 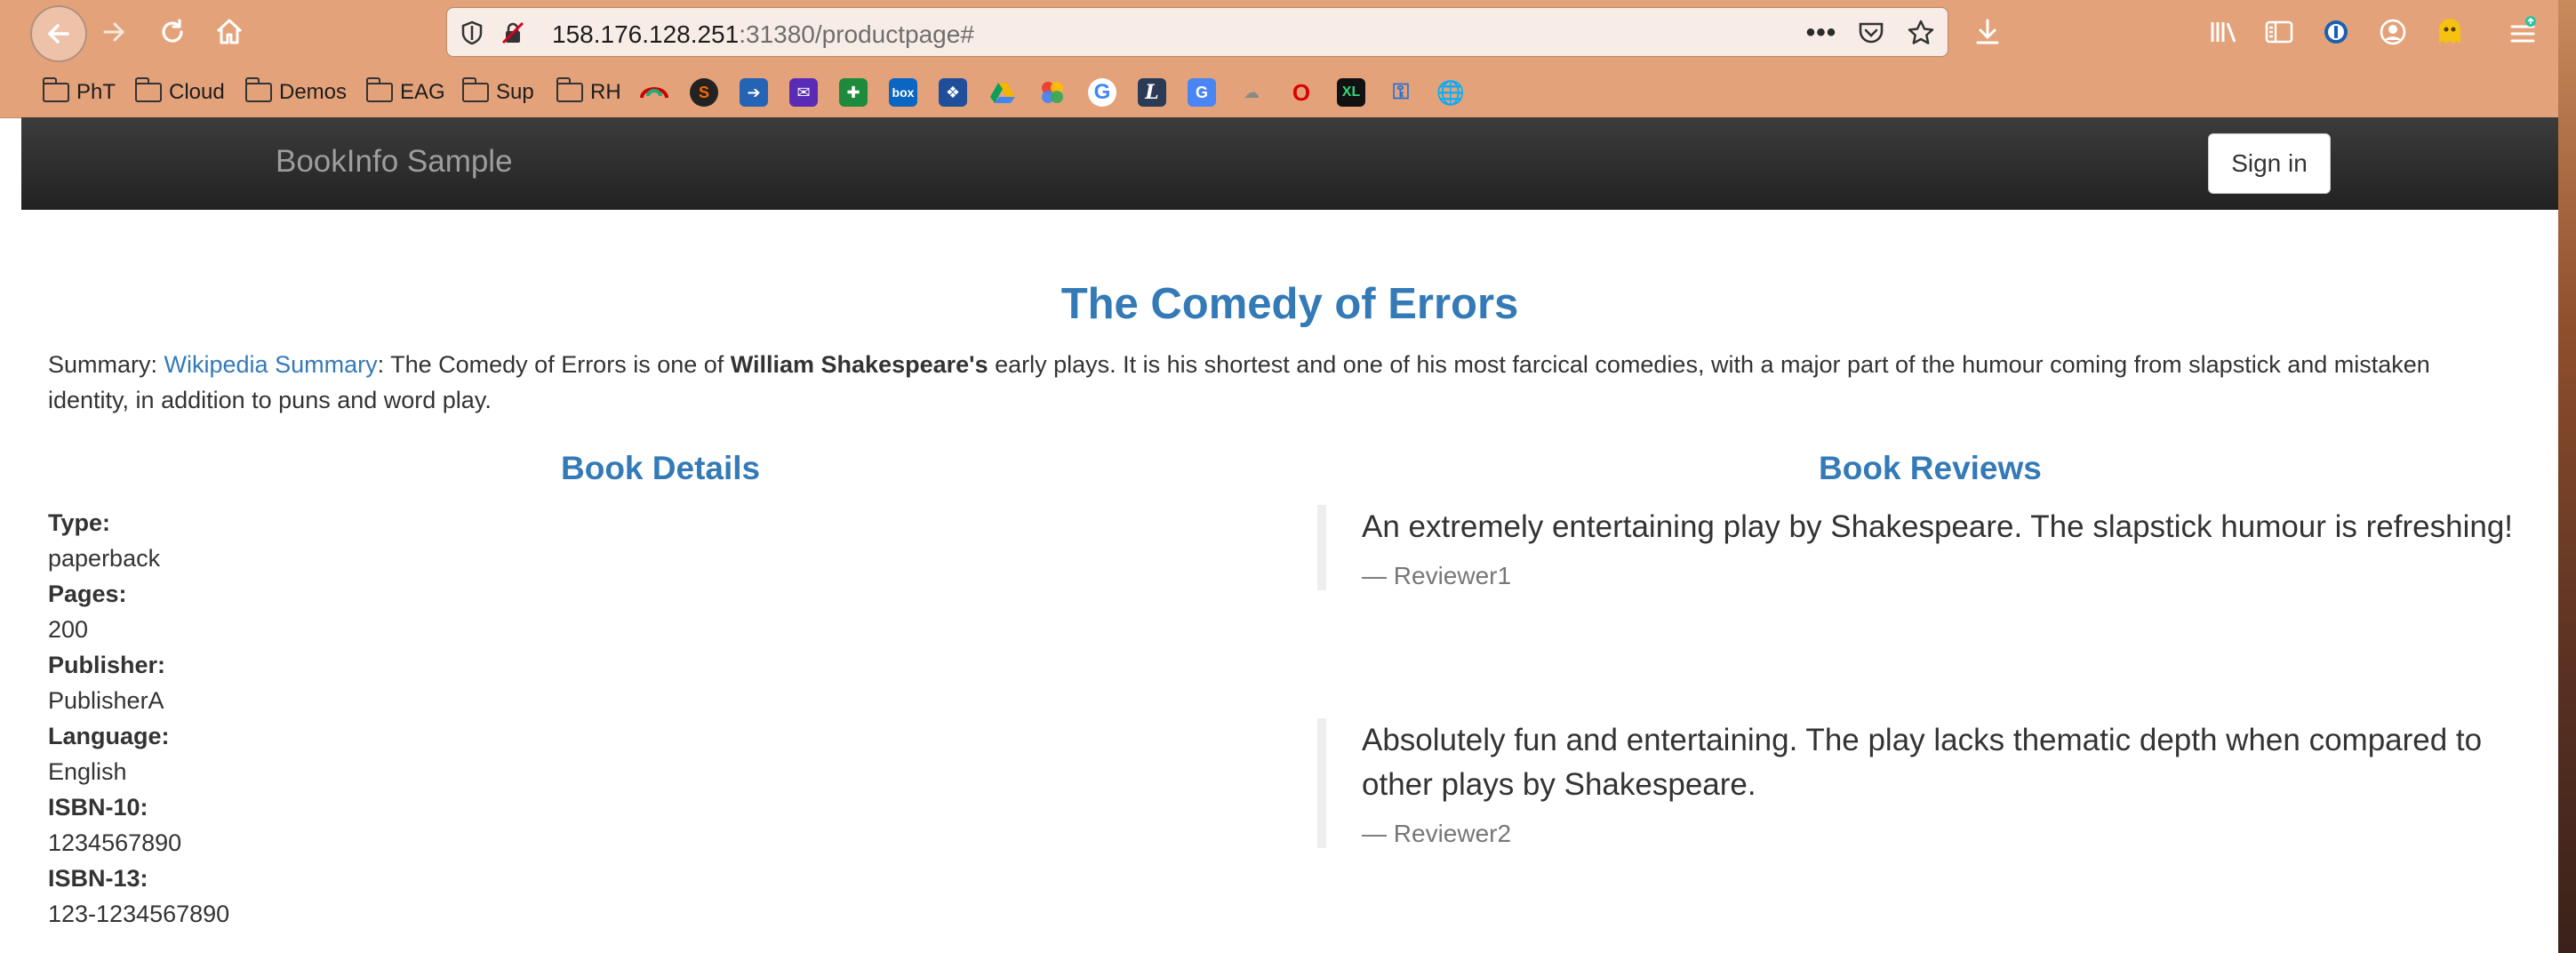 I want to click on browser-toolbar: 158.176.128.251:31380/productpage# •••, so click(x=1279, y=32).